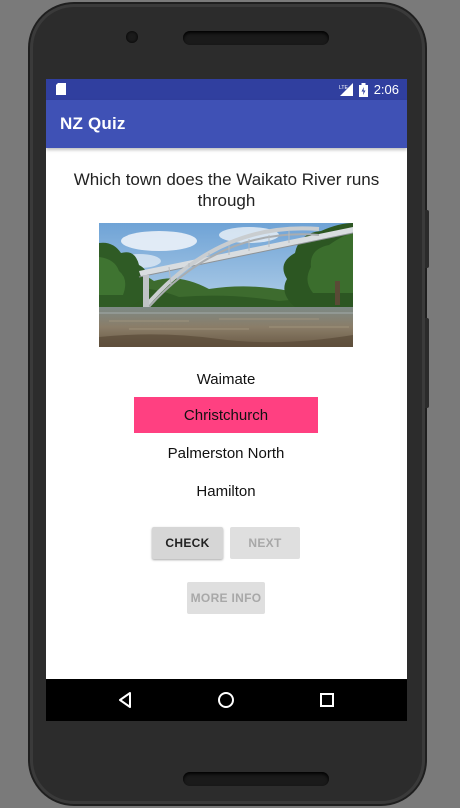 This screenshot has width=460, height=808. What do you see at coordinates (93, 123) in the screenshot?
I see `app-title: NZ Quiz` at bounding box center [93, 123].